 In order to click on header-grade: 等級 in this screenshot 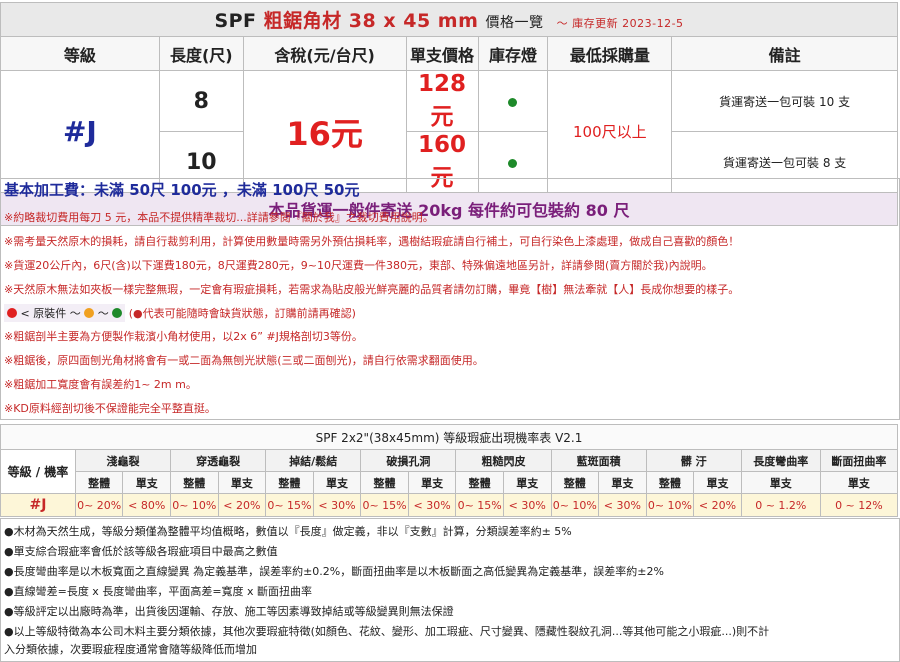, I will do `click(80, 53)`.